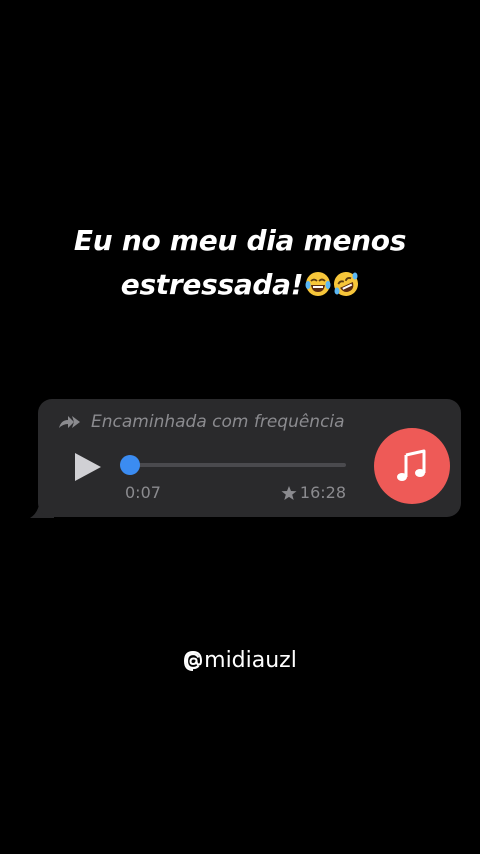 This screenshot has height=854, width=480. Describe the element at coordinates (240, 240) in the screenshot. I see `caption-line-1: Eu no meu dia menos` at that location.